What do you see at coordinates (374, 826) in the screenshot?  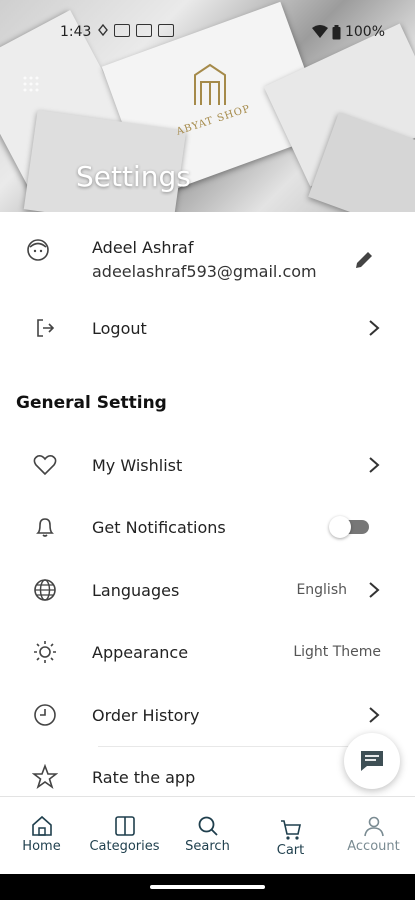 I see `person-icon` at bounding box center [374, 826].